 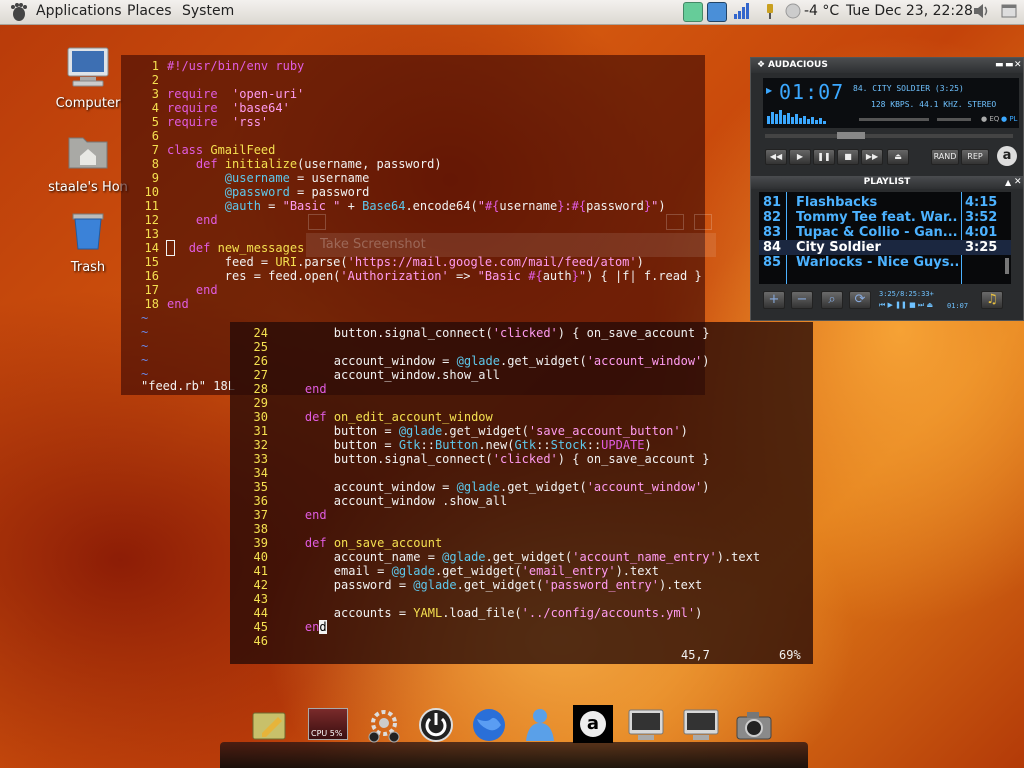 What do you see at coordinates (954, 119) in the screenshot?
I see `balance-slider` at bounding box center [954, 119].